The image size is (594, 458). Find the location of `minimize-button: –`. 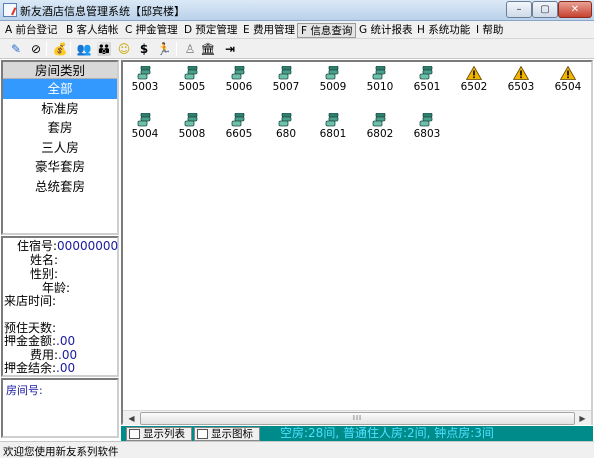

minimize-button: – is located at coordinates (519, 9).